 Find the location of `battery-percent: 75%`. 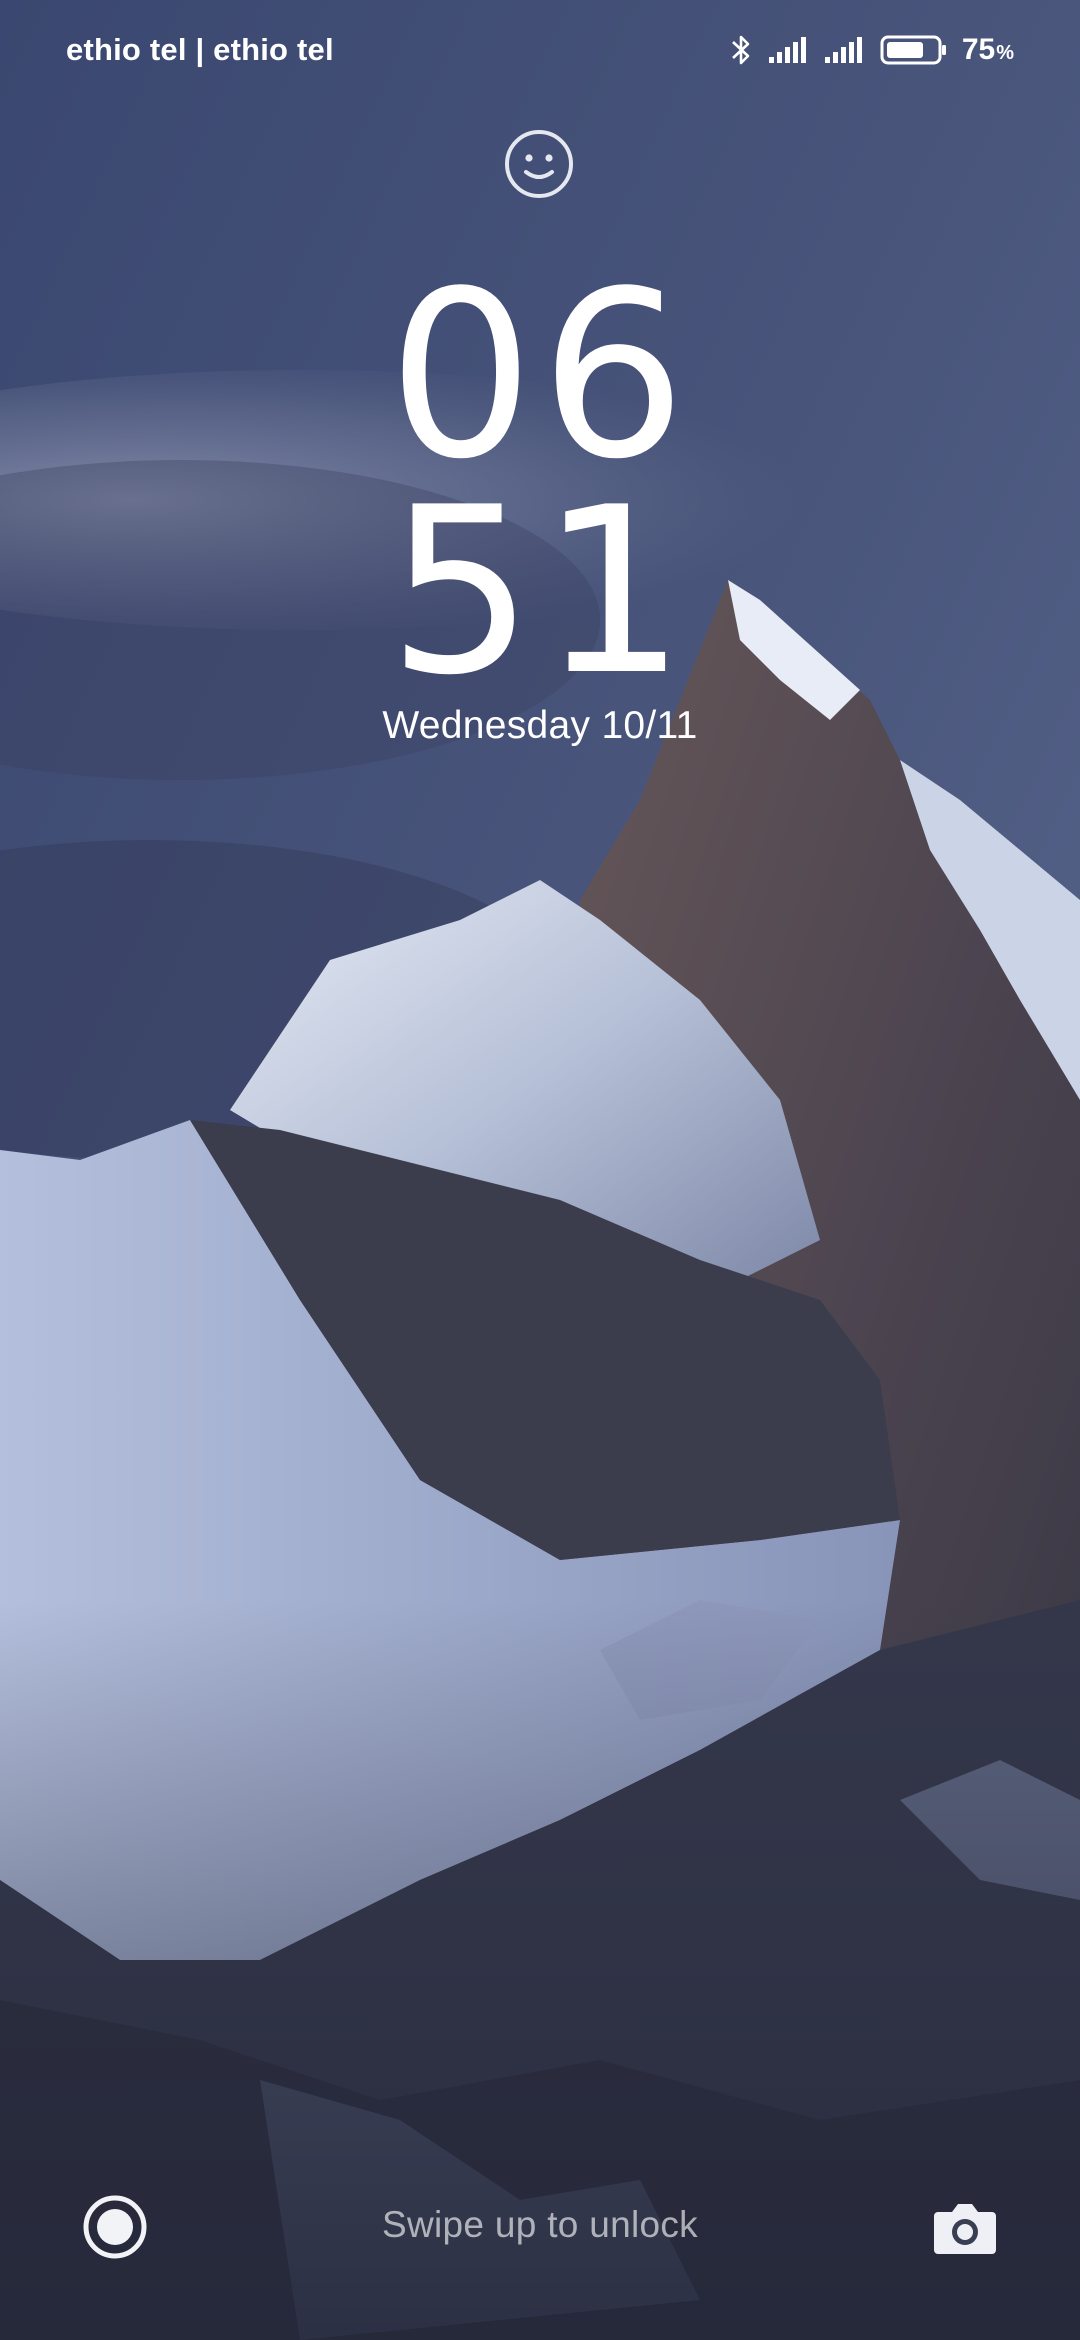

battery-percent: 75% is located at coordinates (988, 50).